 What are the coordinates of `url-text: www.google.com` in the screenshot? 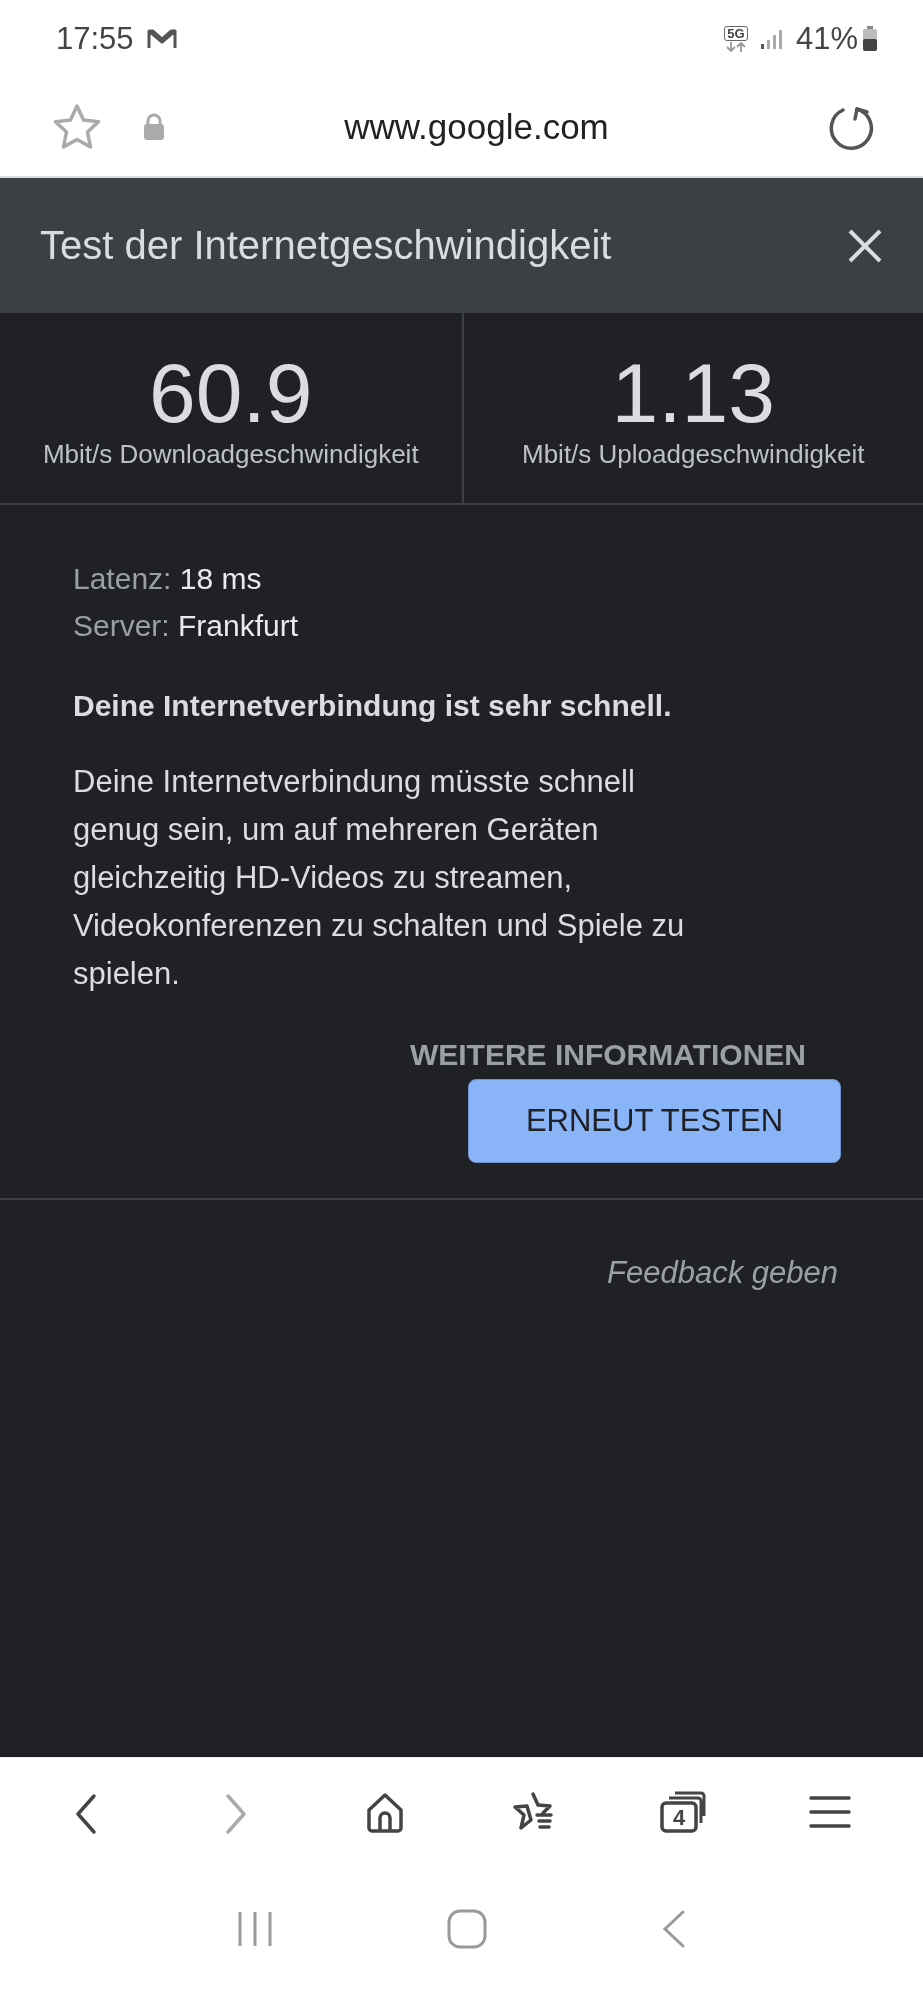 It's located at (476, 127).